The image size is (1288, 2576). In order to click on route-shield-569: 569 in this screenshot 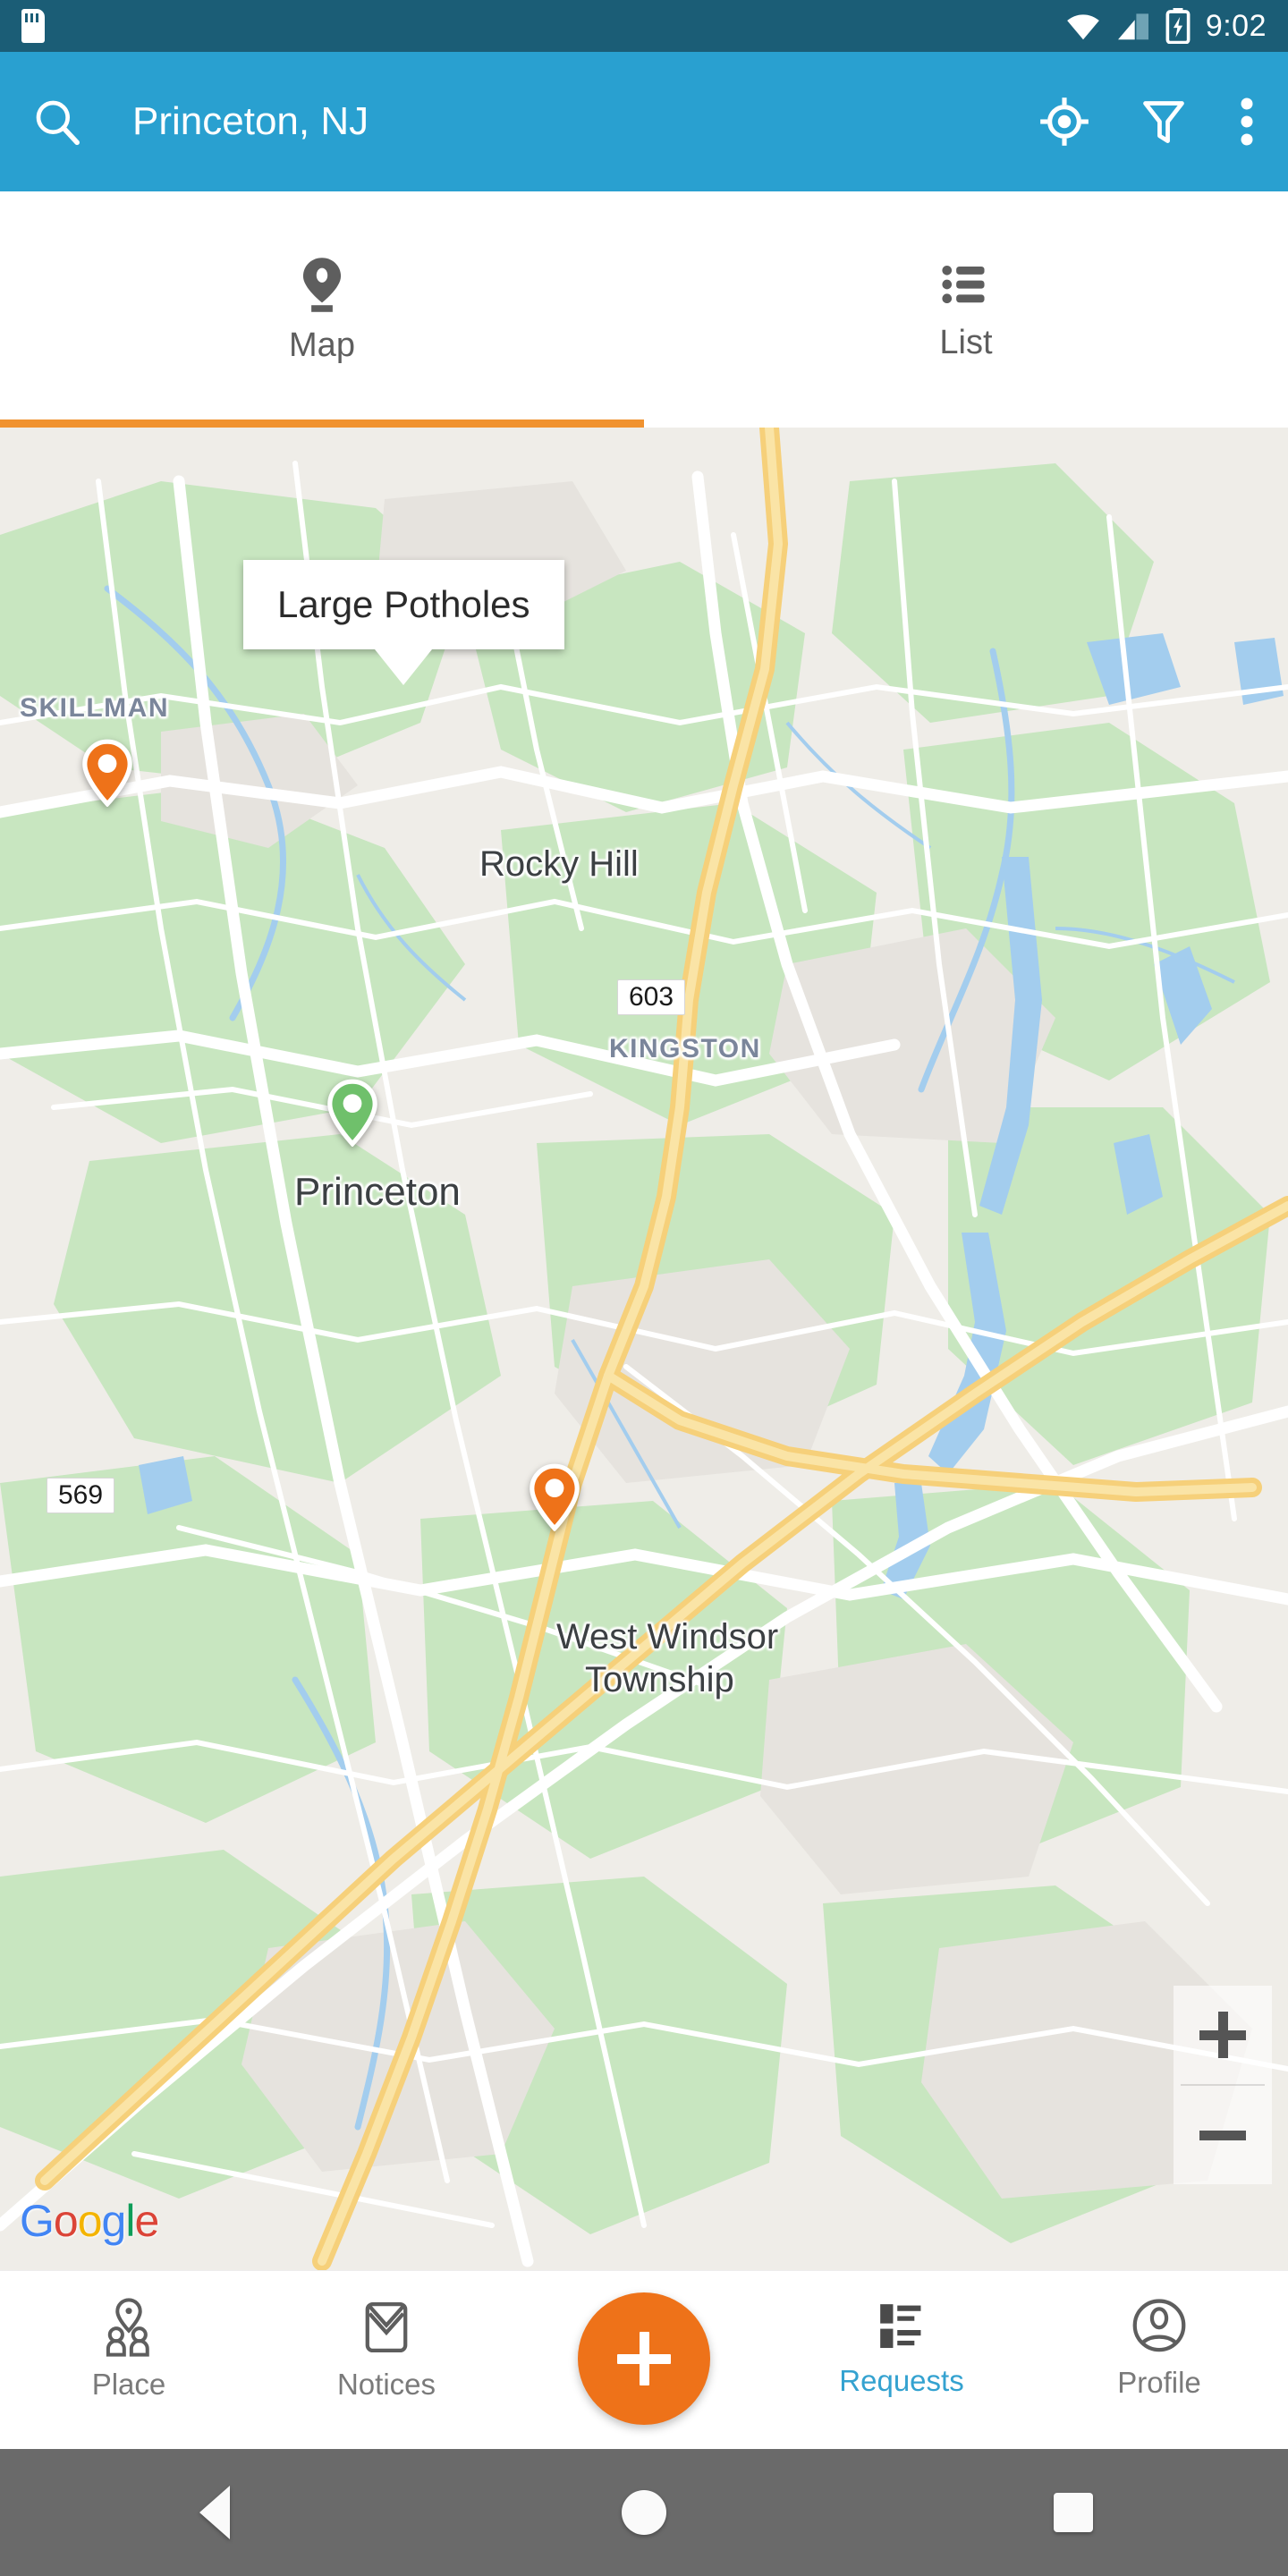, I will do `click(81, 1495)`.